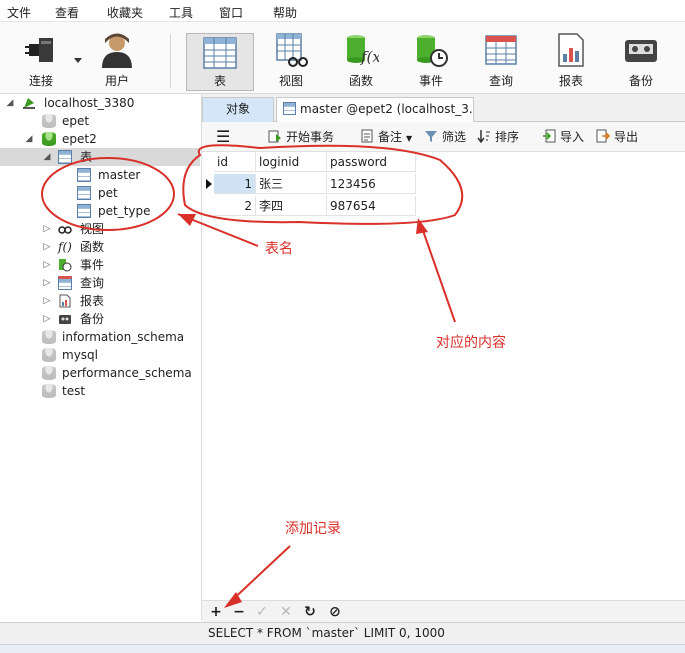  Describe the element at coordinates (235, 206) in the screenshot. I see `cell-id: 2` at that location.